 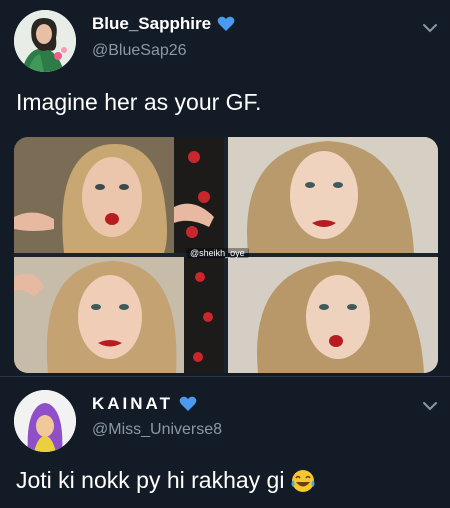 I want to click on divider, so click(x=225, y=376).